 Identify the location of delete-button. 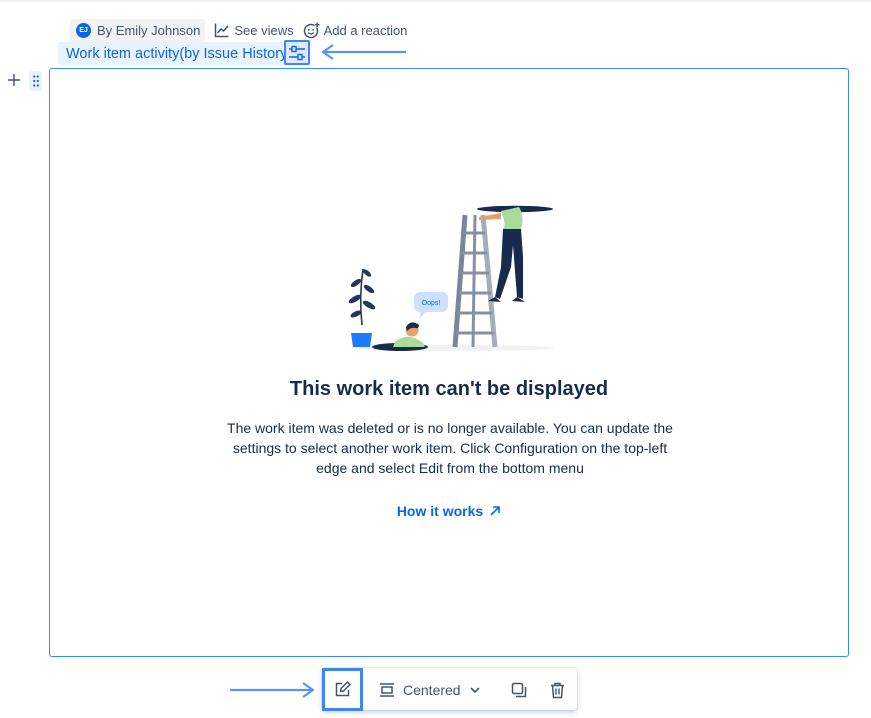
(557, 690).